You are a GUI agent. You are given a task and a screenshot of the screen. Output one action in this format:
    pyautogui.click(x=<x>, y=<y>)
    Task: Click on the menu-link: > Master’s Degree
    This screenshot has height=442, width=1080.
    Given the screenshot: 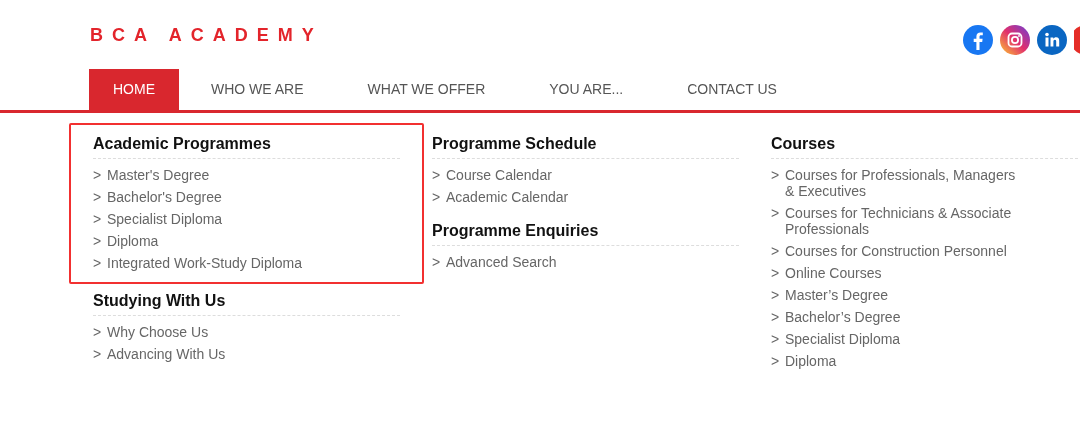 What is the action you would take?
    pyautogui.click(x=924, y=295)
    